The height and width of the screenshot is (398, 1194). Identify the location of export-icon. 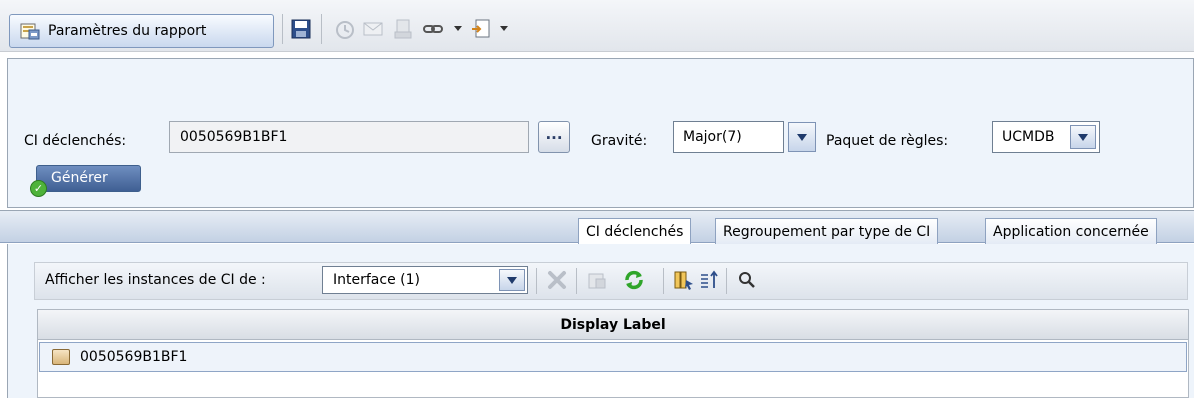
(403, 29).